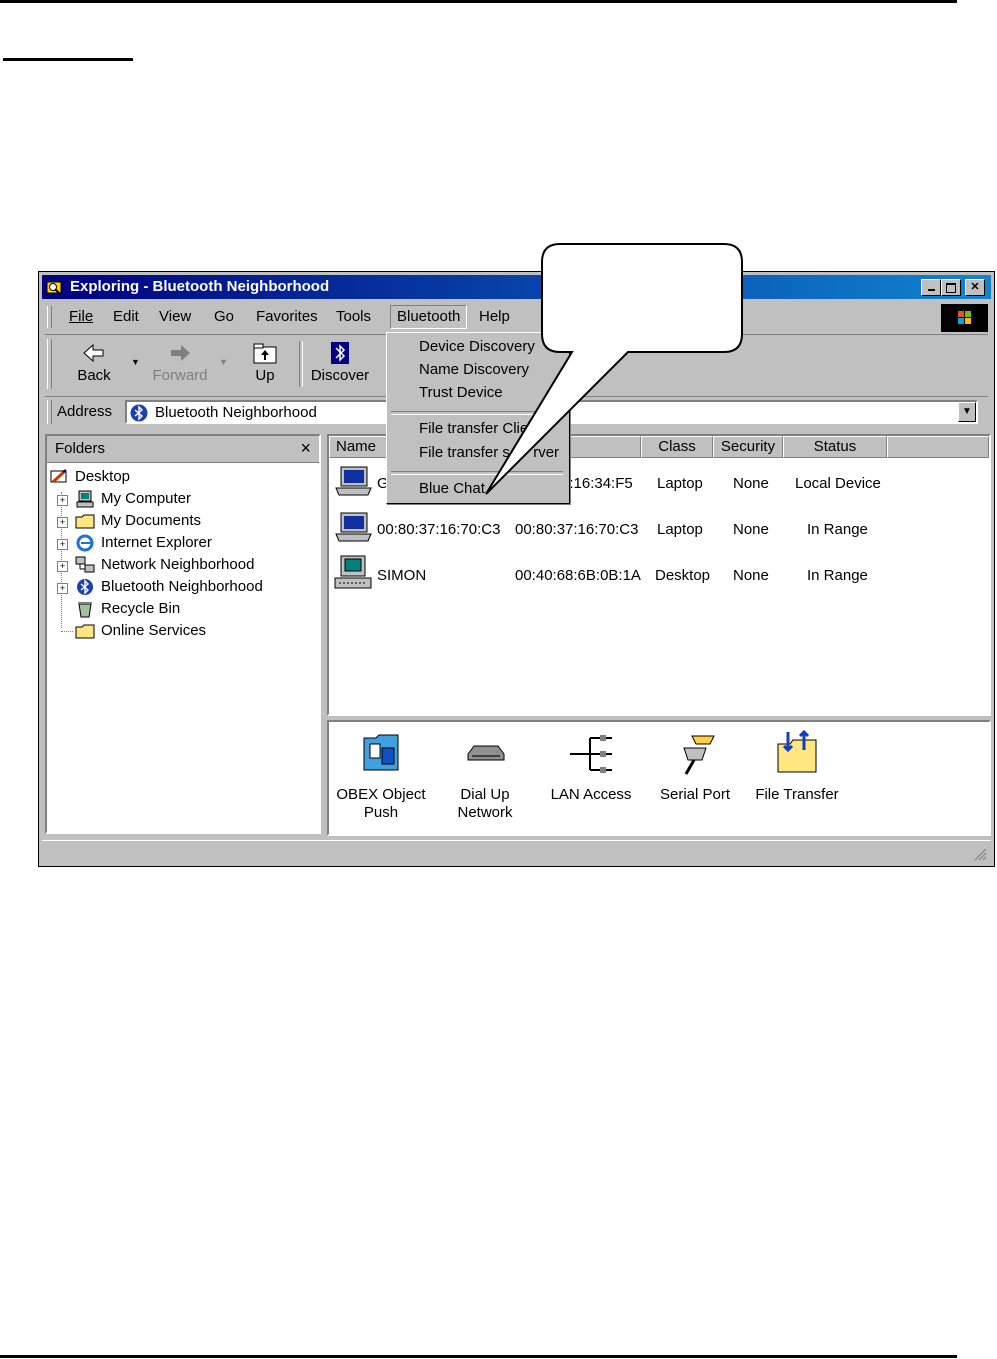 This screenshot has width=997, height=1359. I want to click on chevron-down-icon: ▼, so click(967, 411).